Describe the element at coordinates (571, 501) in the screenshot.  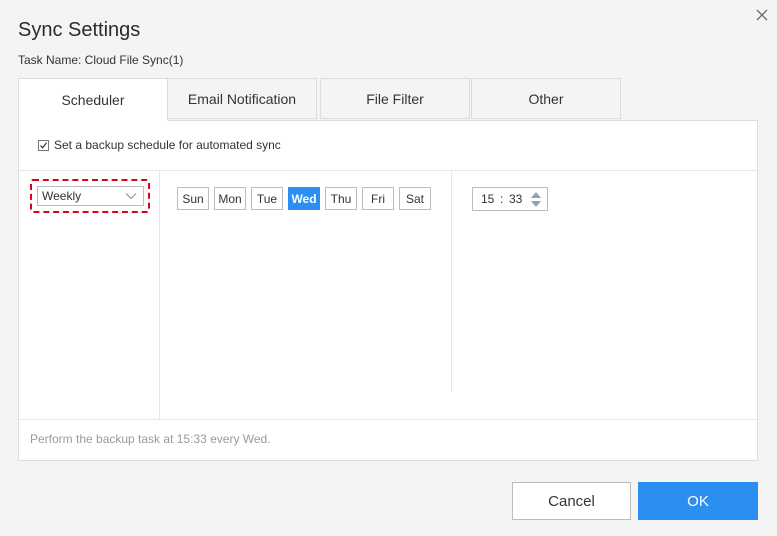
I see `cancel-button: Cancel` at that location.